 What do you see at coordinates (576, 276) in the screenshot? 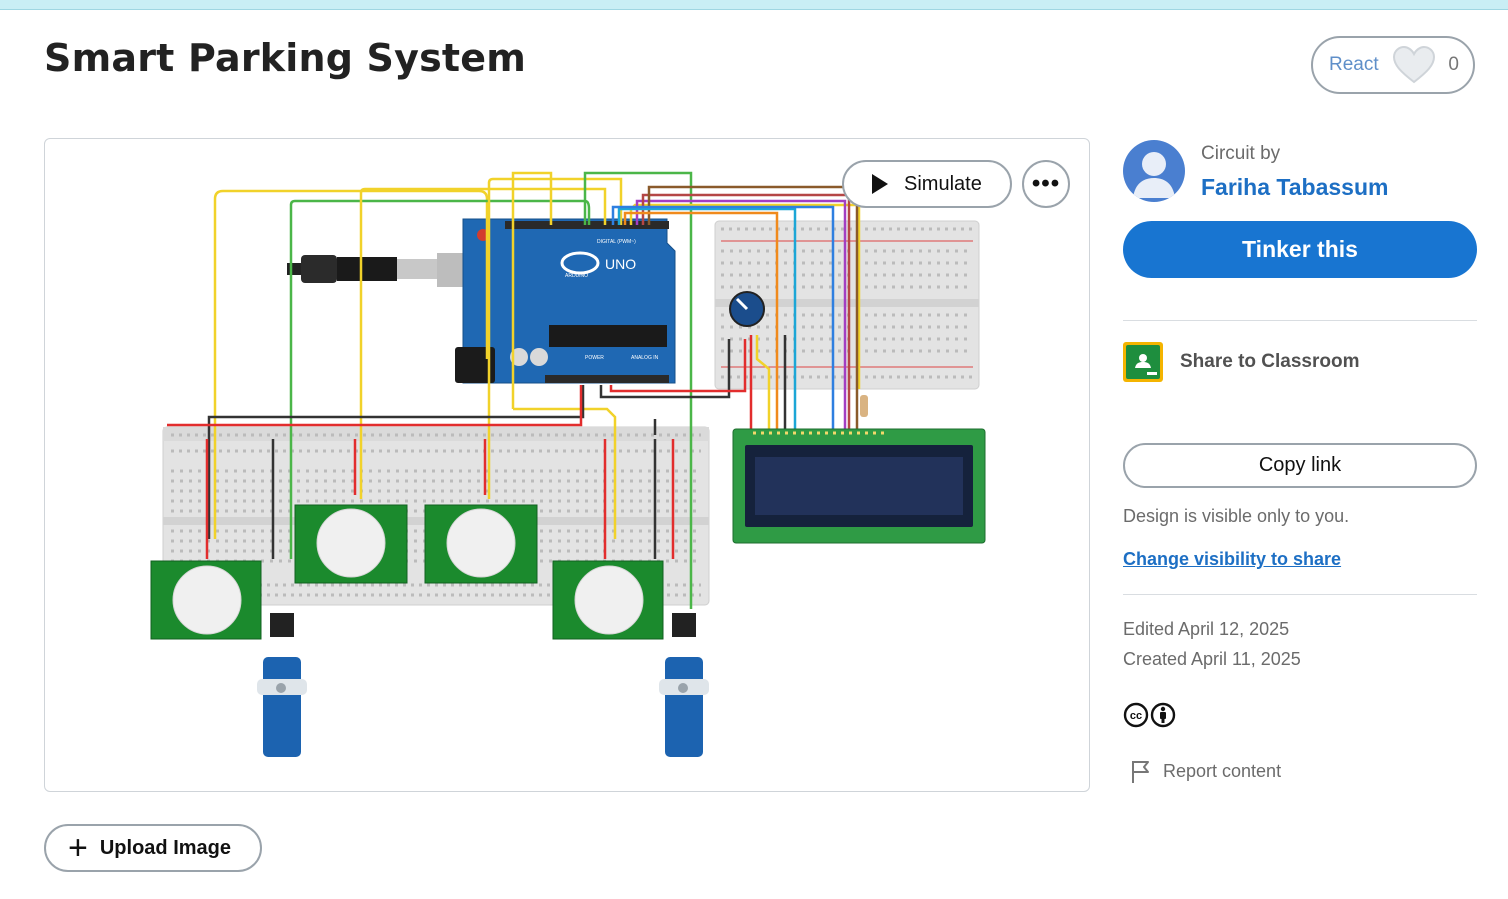
I see `board-brand-label: ARDUINO` at bounding box center [576, 276].